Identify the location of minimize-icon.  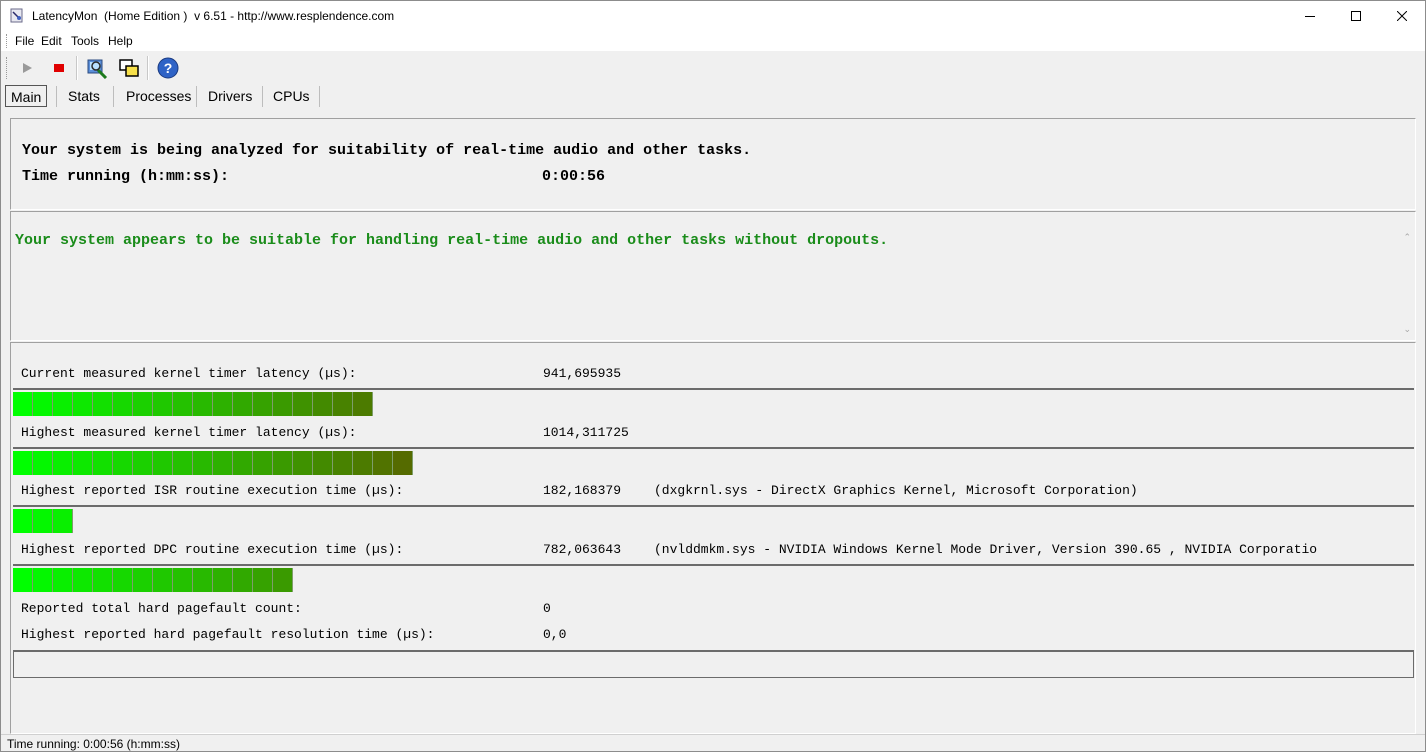
(1310, 16).